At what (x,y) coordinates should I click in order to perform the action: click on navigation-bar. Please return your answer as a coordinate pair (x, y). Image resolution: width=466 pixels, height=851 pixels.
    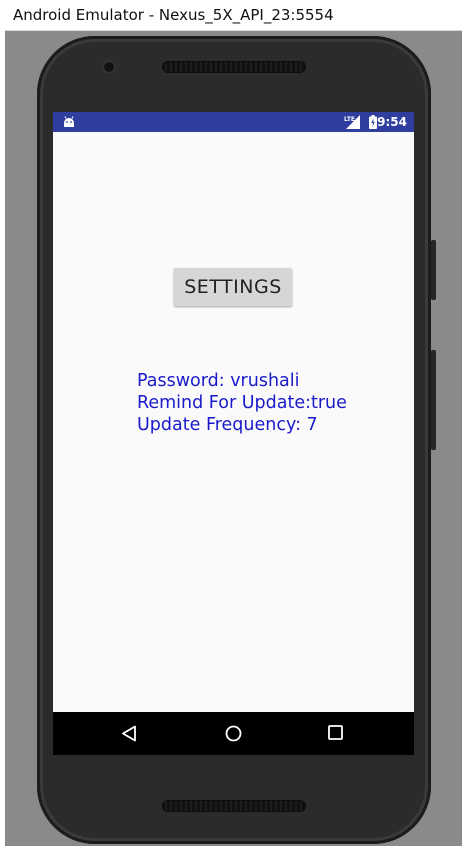
    Looking at the image, I should click on (233, 733).